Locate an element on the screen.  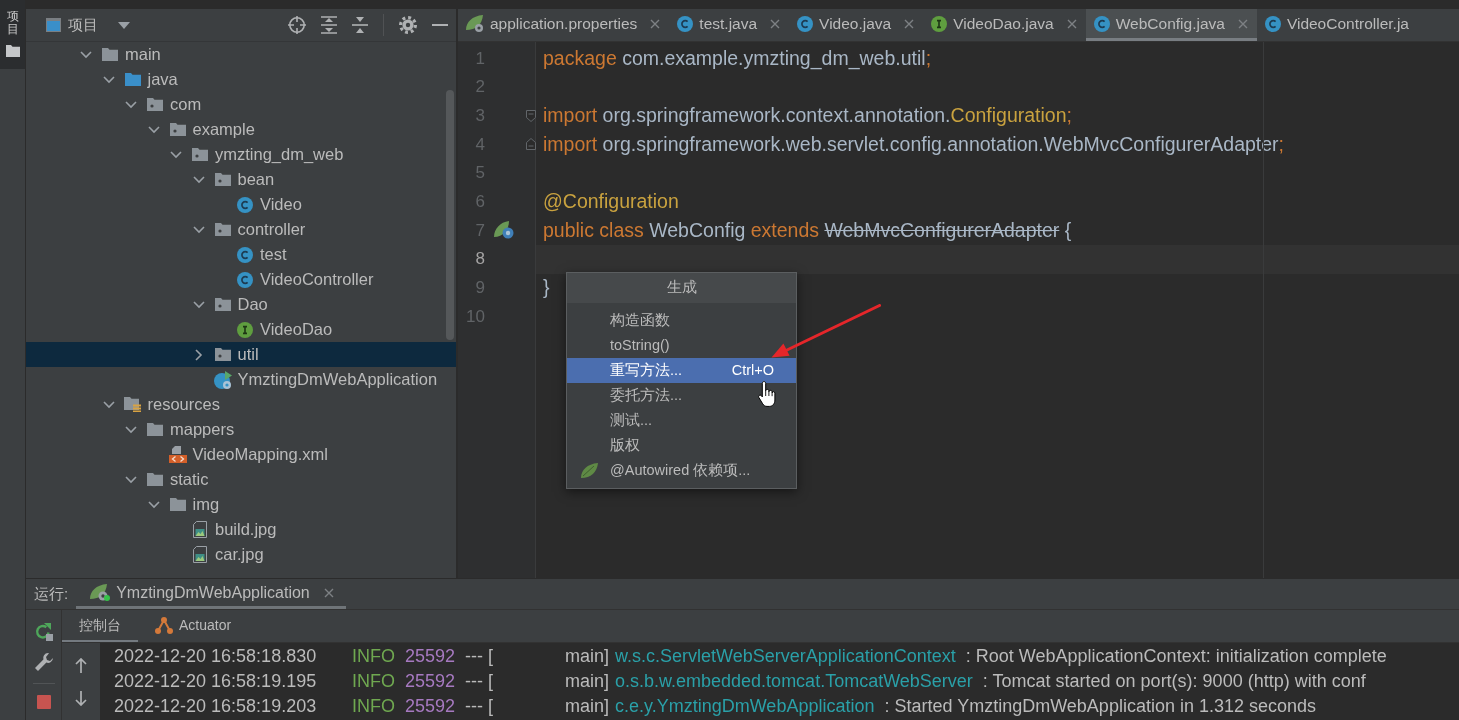
editor-tab: application.properties is located at coordinates (564, 25).